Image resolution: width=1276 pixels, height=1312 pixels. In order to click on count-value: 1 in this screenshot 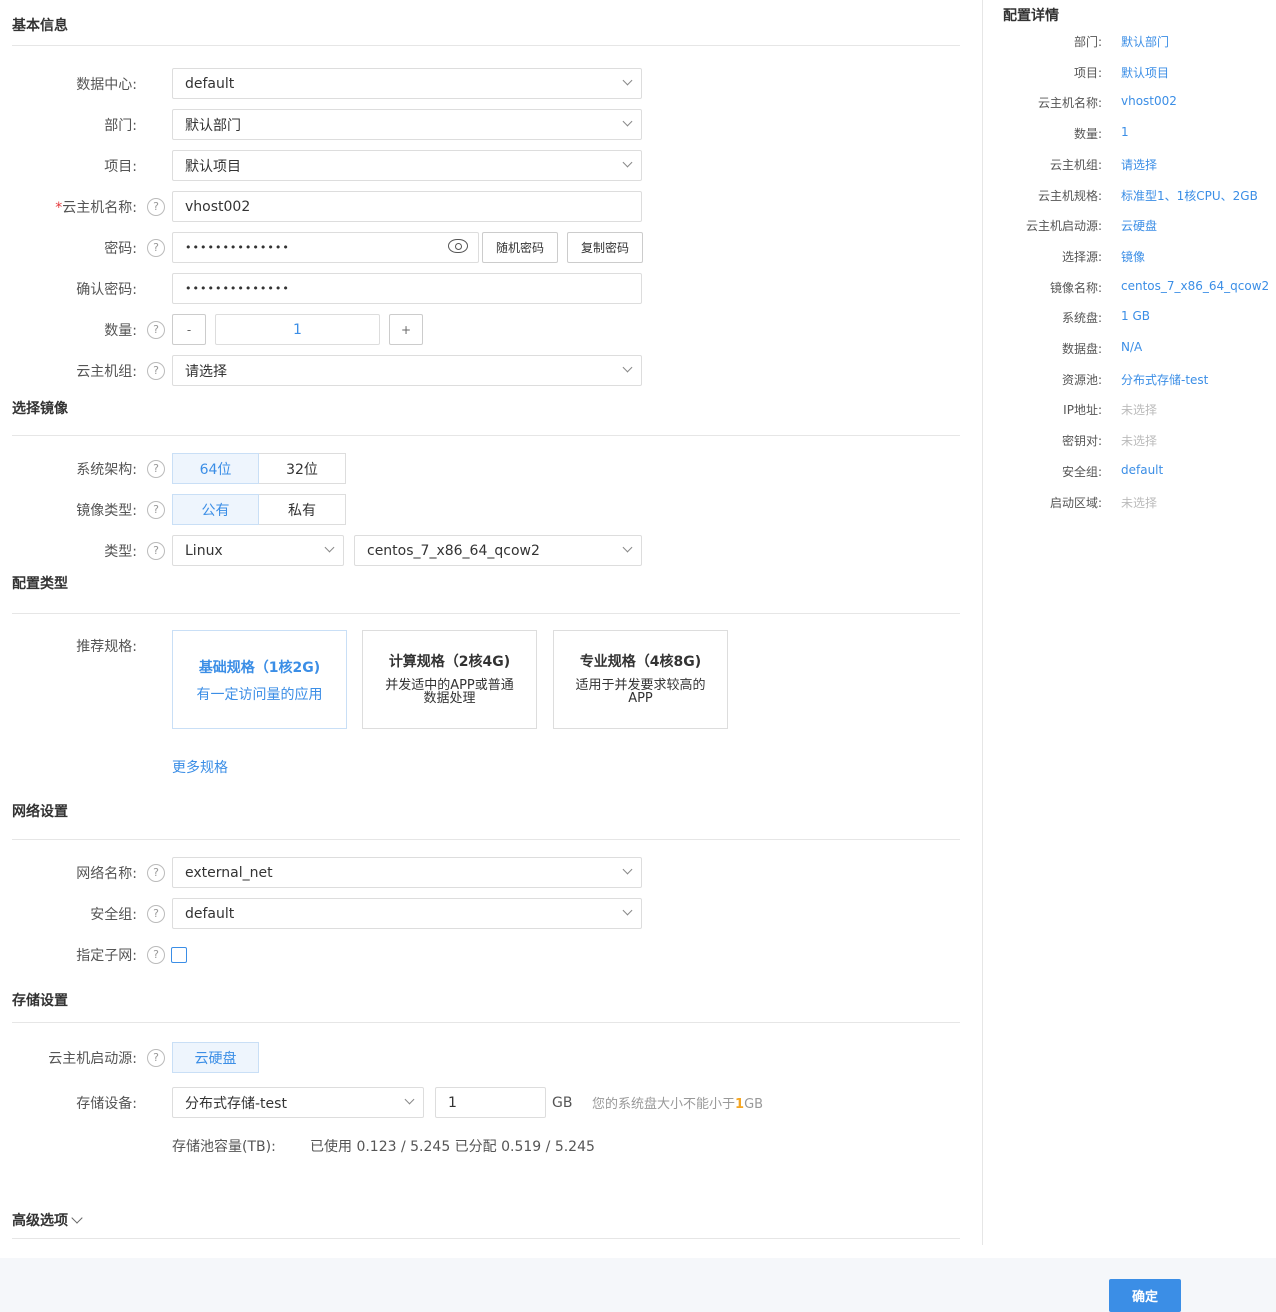, I will do `click(297, 329)`.